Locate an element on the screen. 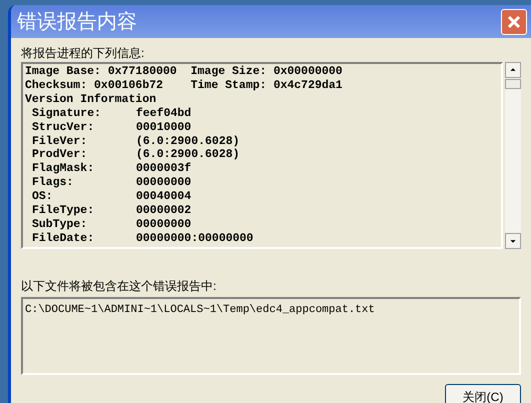  close-button is located at coordinates (514, 21).